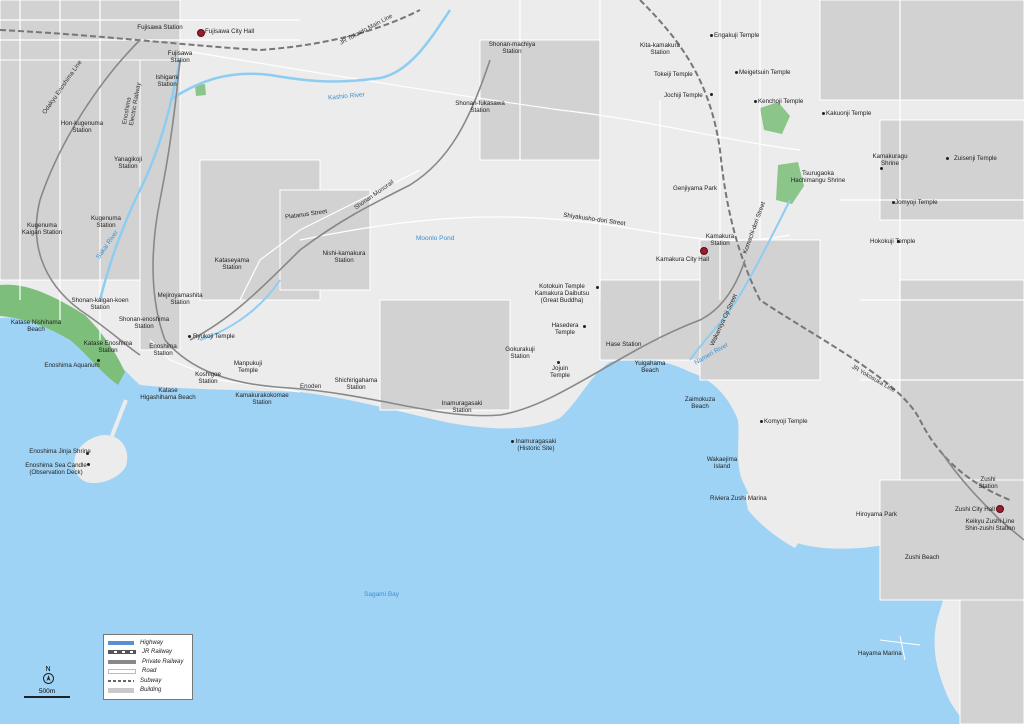  I want to click on legend-row-jr: JR Railway, so click(148, 653).